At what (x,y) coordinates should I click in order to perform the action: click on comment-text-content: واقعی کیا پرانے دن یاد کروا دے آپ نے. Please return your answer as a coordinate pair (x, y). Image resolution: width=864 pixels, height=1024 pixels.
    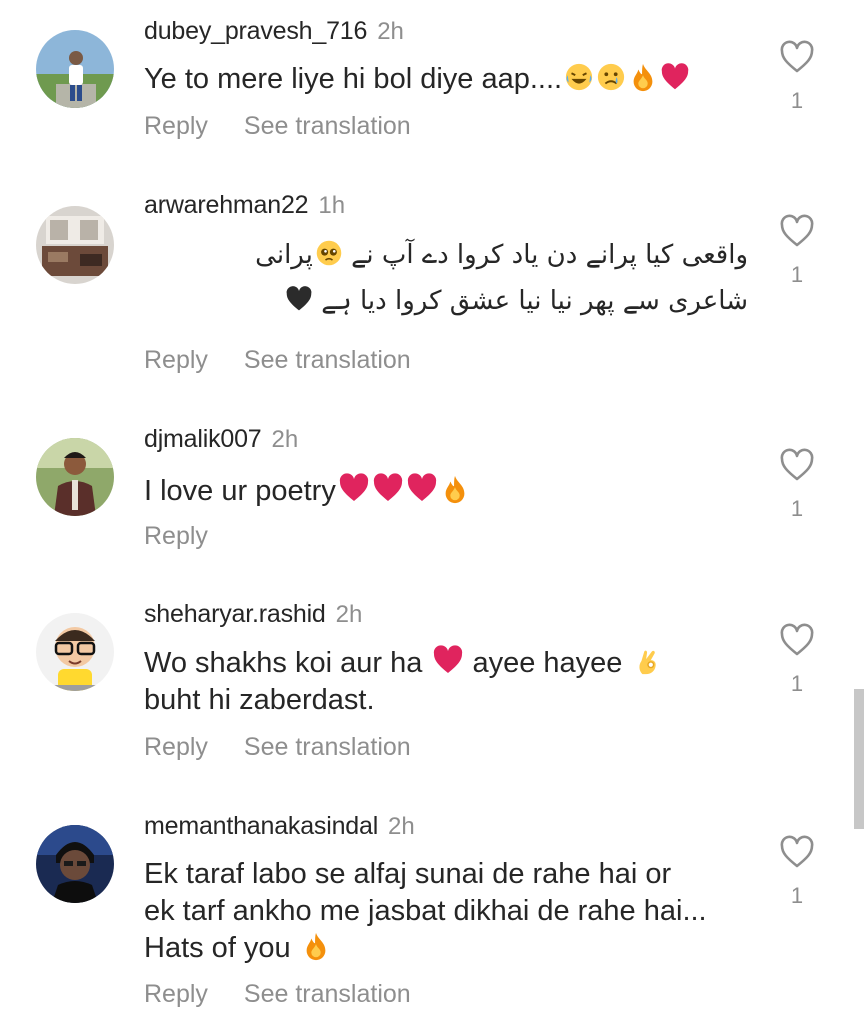
    Looking at the image, I should click on (549, 255).